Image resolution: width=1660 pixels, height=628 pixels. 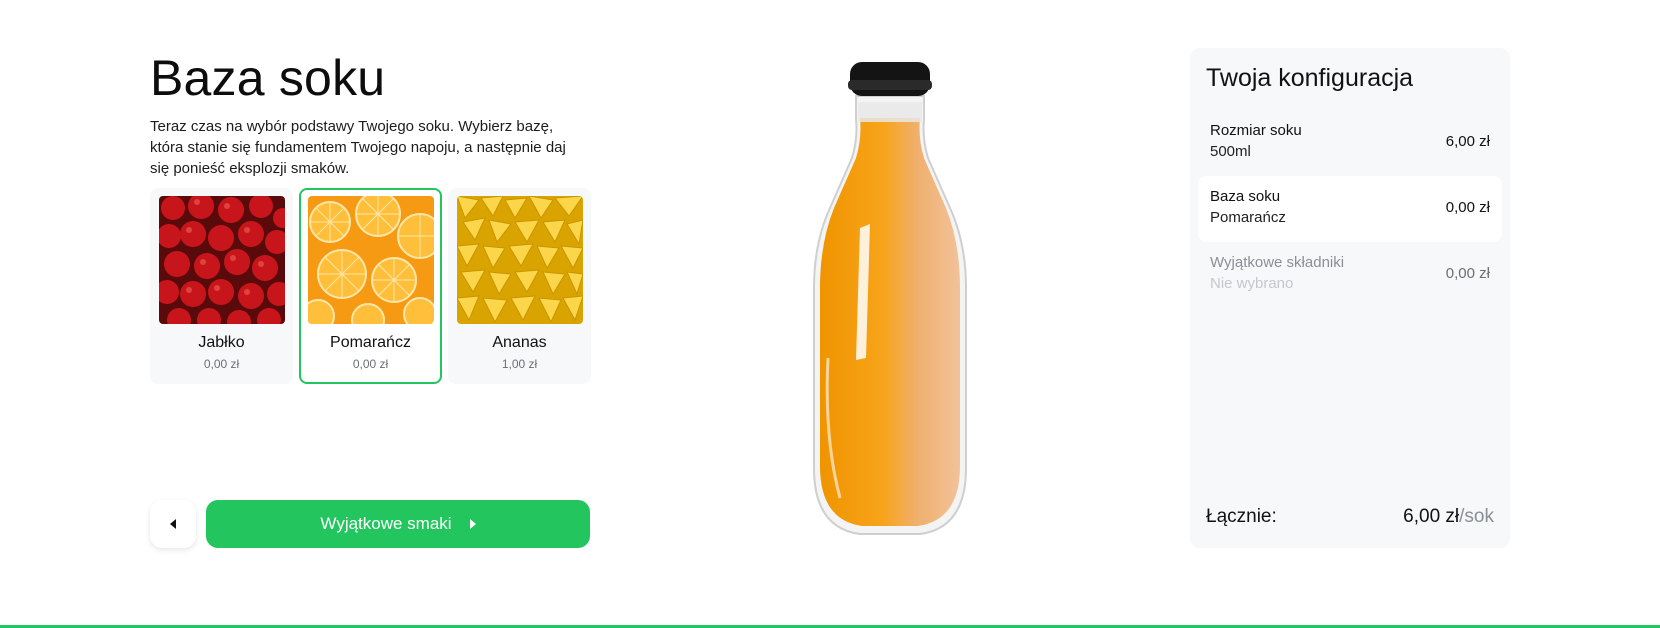 What do you see at coordinates (1277, 262) in the screenshot?
I see `summary-row-label: Wyjątkowe składniki` at bounding box center [1277, 262].